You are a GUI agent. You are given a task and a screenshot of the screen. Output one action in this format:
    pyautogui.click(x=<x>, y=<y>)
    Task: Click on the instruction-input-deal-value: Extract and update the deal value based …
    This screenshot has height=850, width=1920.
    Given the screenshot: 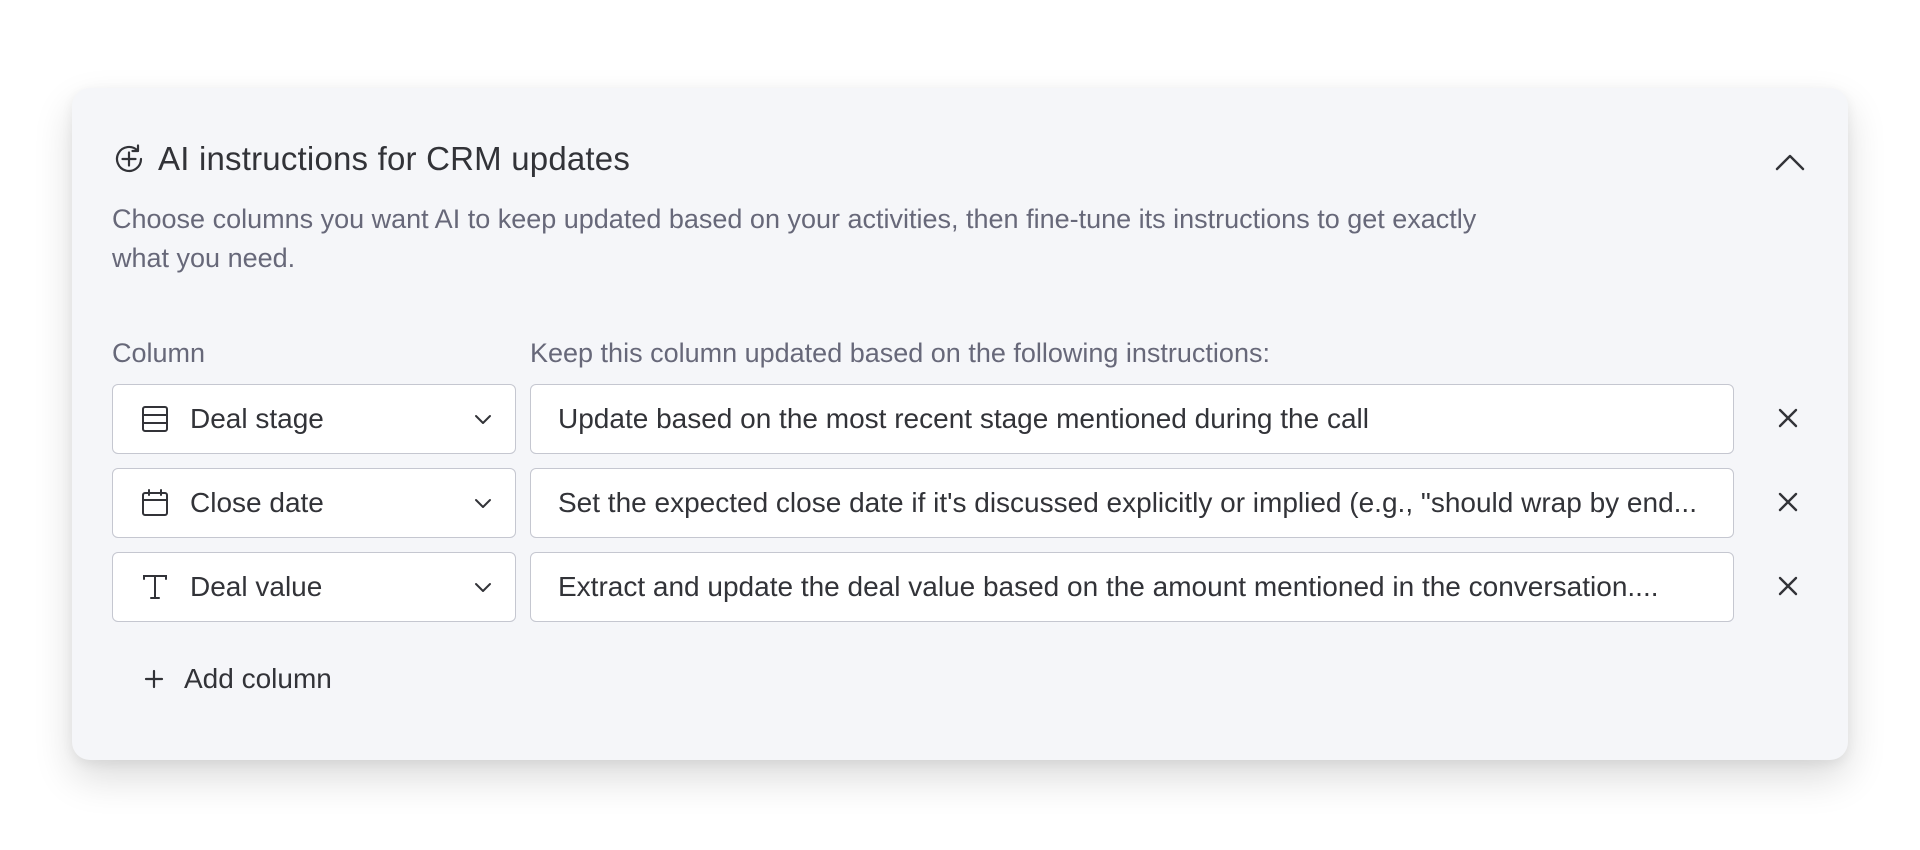 What is the action you would take?
    pyautogui.click(x=1132, y=587)
    